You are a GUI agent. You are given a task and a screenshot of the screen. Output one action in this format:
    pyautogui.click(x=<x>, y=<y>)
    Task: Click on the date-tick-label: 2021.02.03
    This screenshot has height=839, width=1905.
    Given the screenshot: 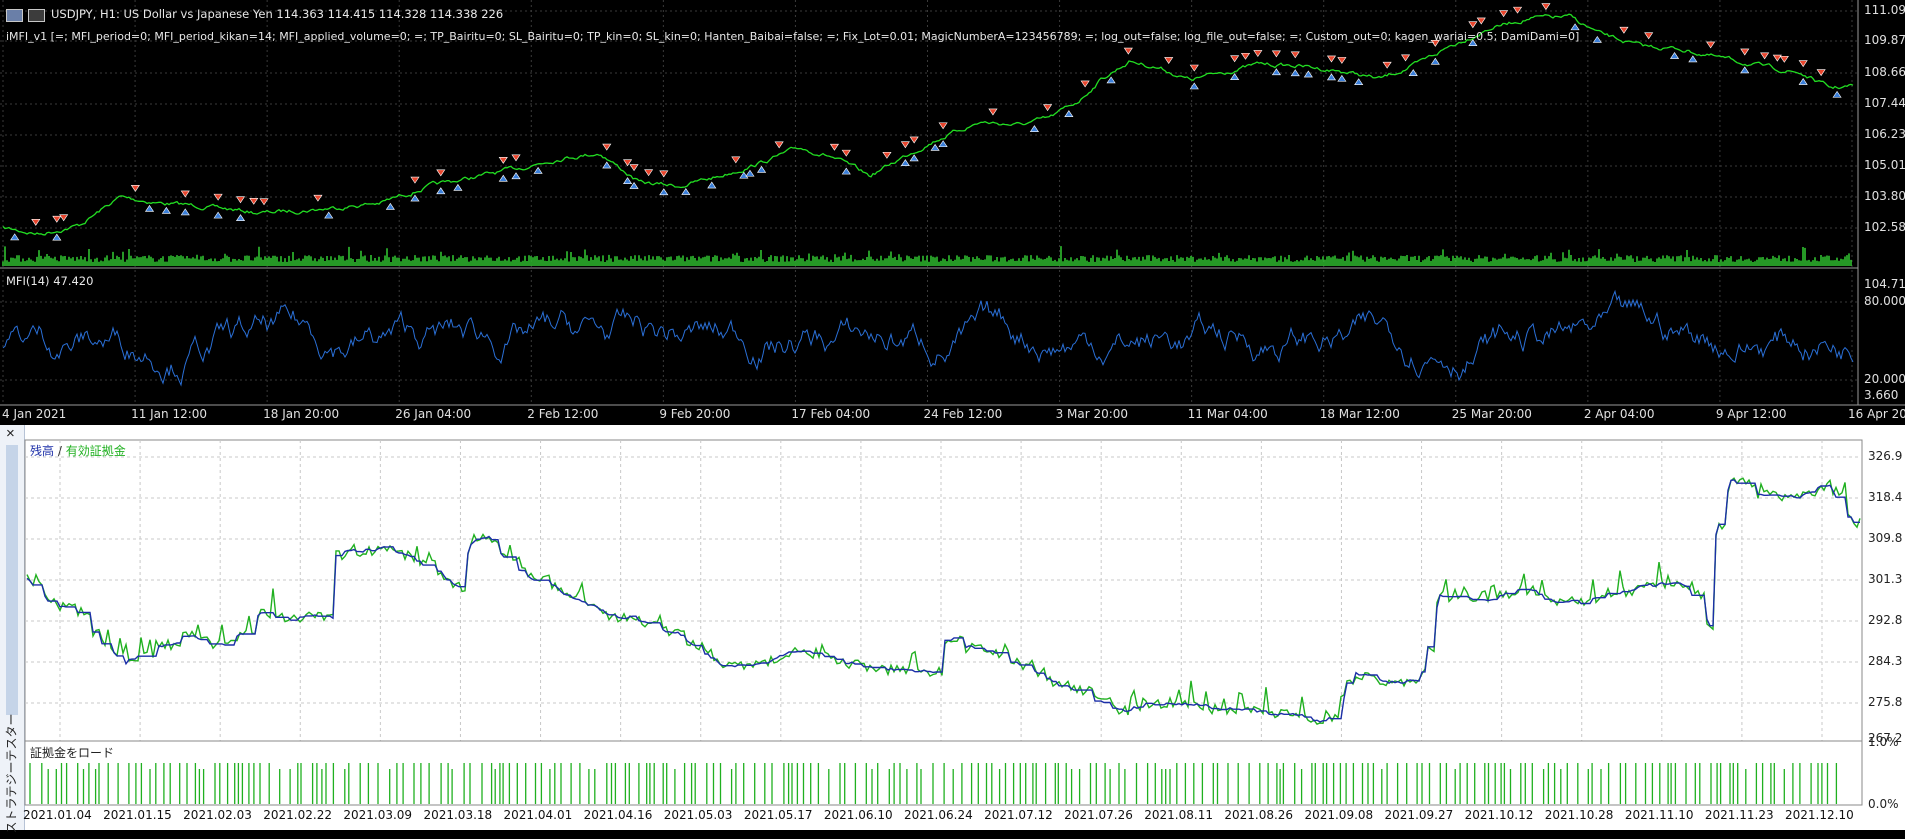 What is the action you would take?
    pyautogui.click(x=217, y=815)
    